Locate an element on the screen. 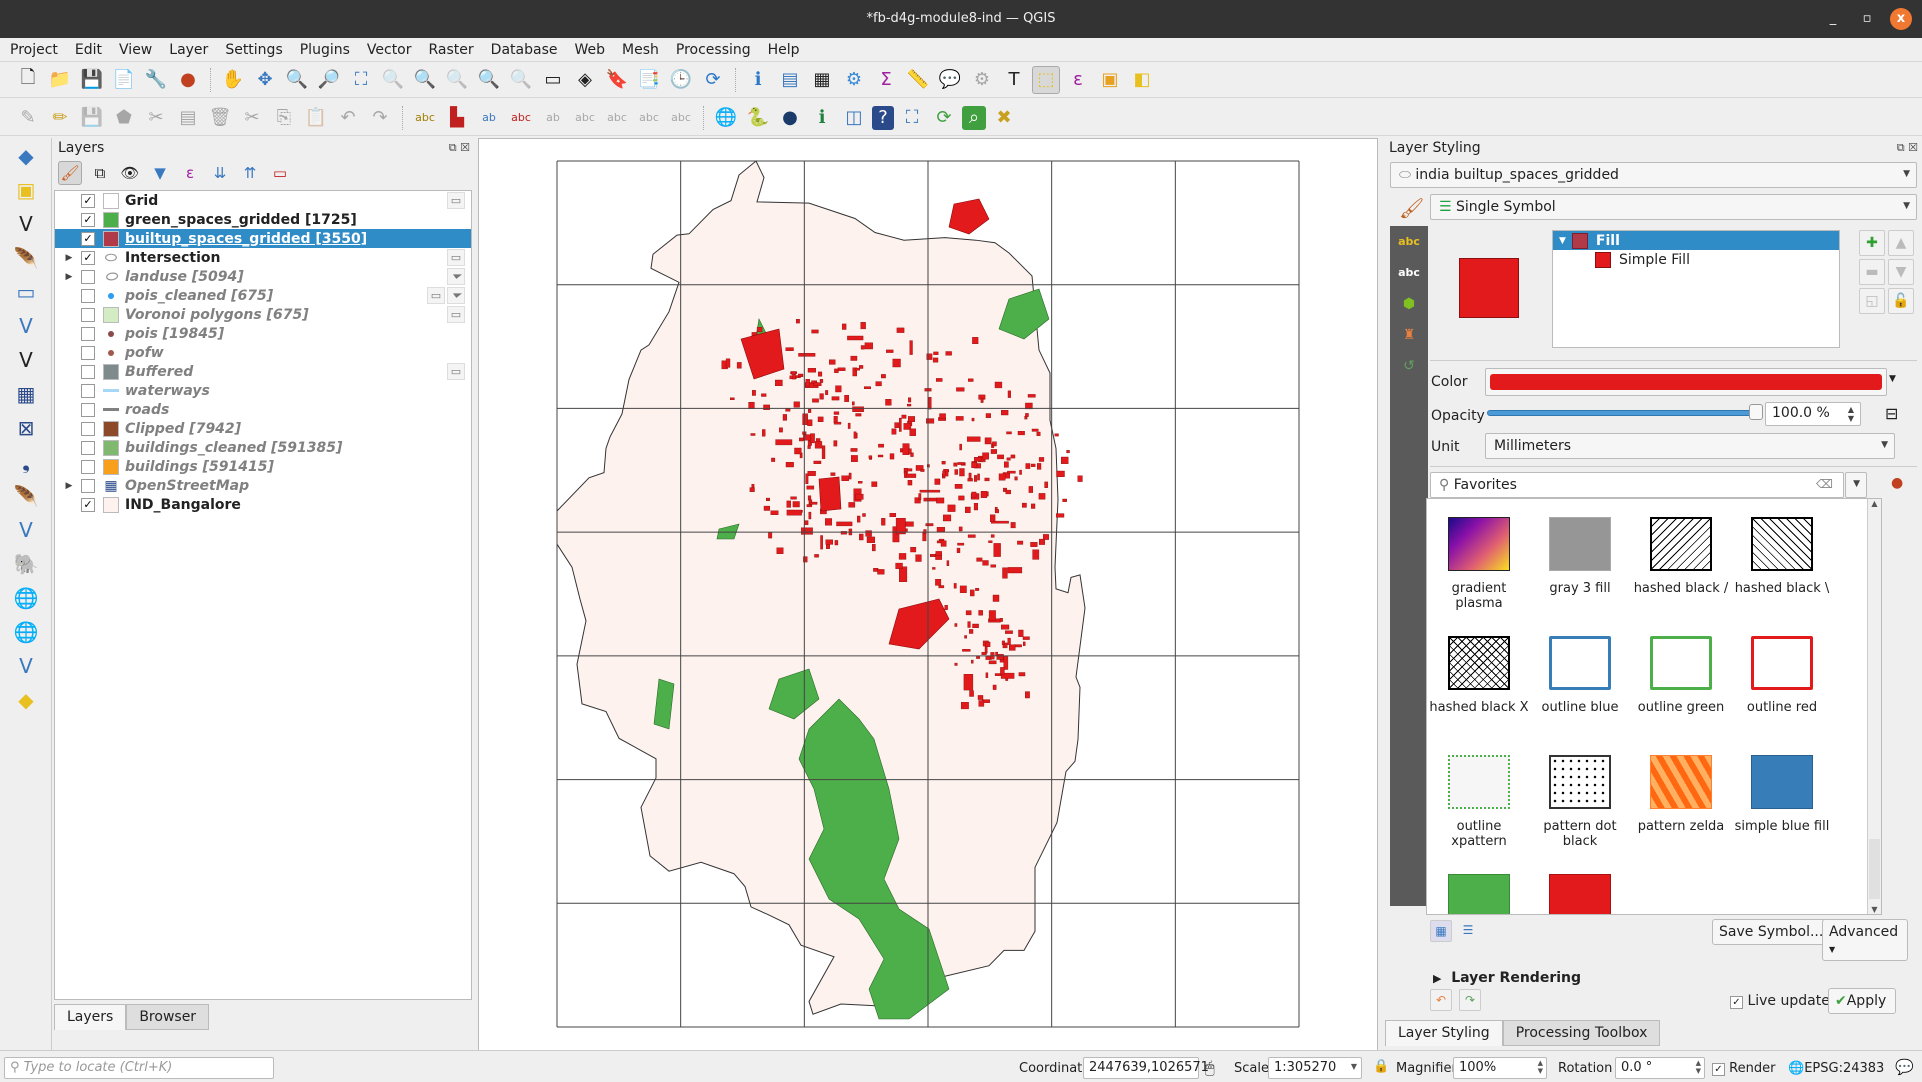  render-checkbox: ✓ Render is located at coordinates (1743, 1068).